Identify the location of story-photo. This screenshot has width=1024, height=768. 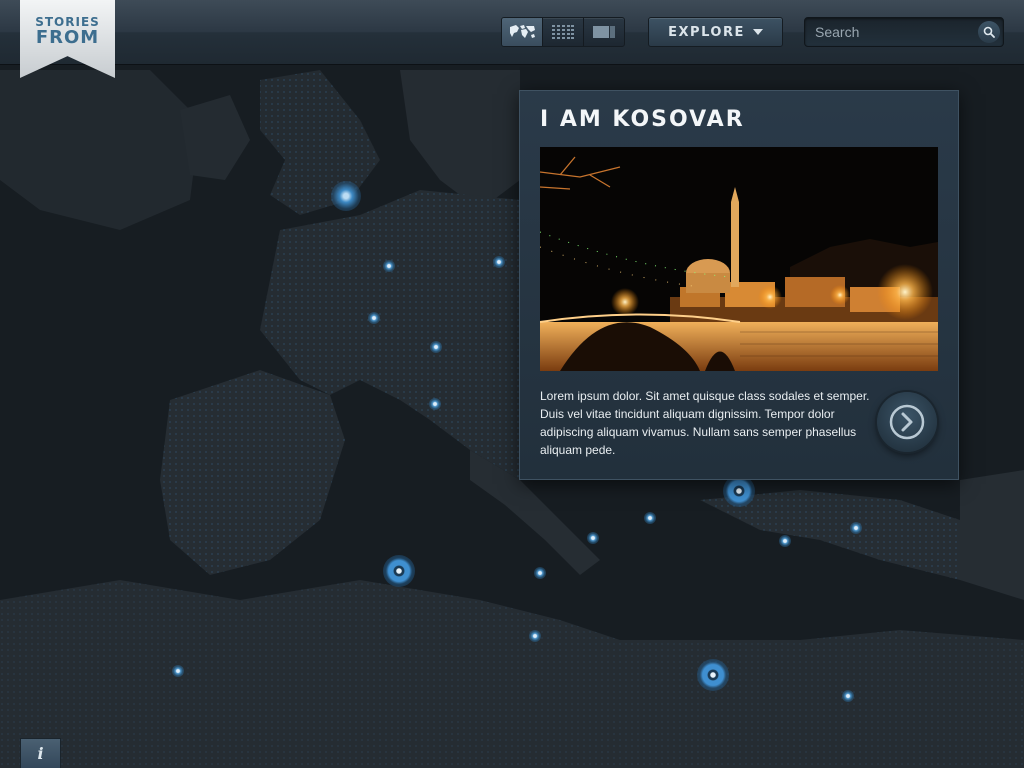
(739, 259).